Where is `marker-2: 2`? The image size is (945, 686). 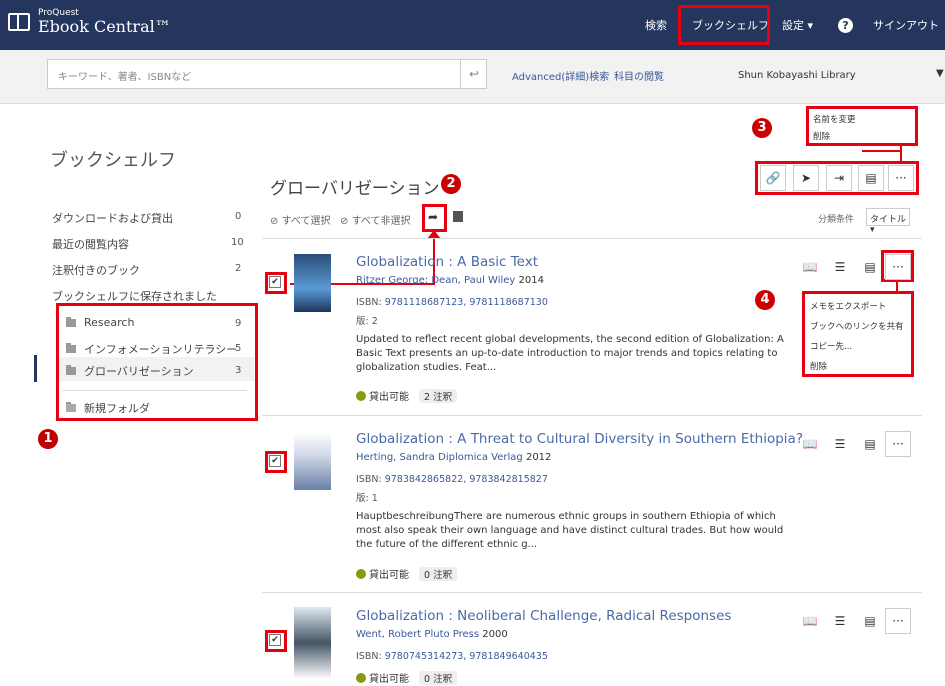 marker-2: 2 is located at coordinates (451, 184).